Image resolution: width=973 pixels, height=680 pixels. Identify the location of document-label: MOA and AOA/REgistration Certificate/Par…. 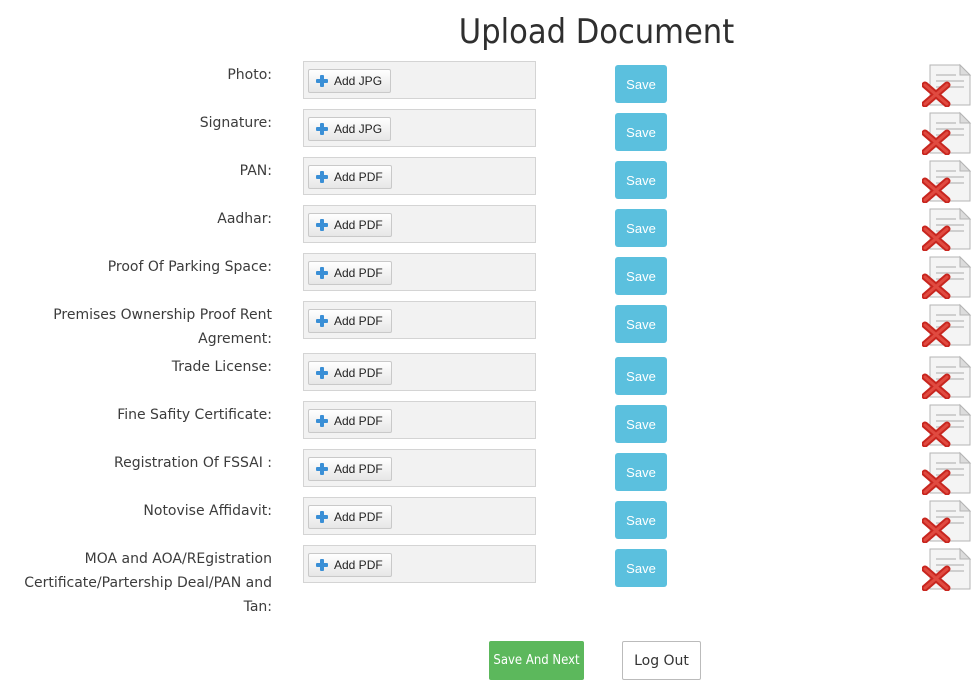
(148, 583).